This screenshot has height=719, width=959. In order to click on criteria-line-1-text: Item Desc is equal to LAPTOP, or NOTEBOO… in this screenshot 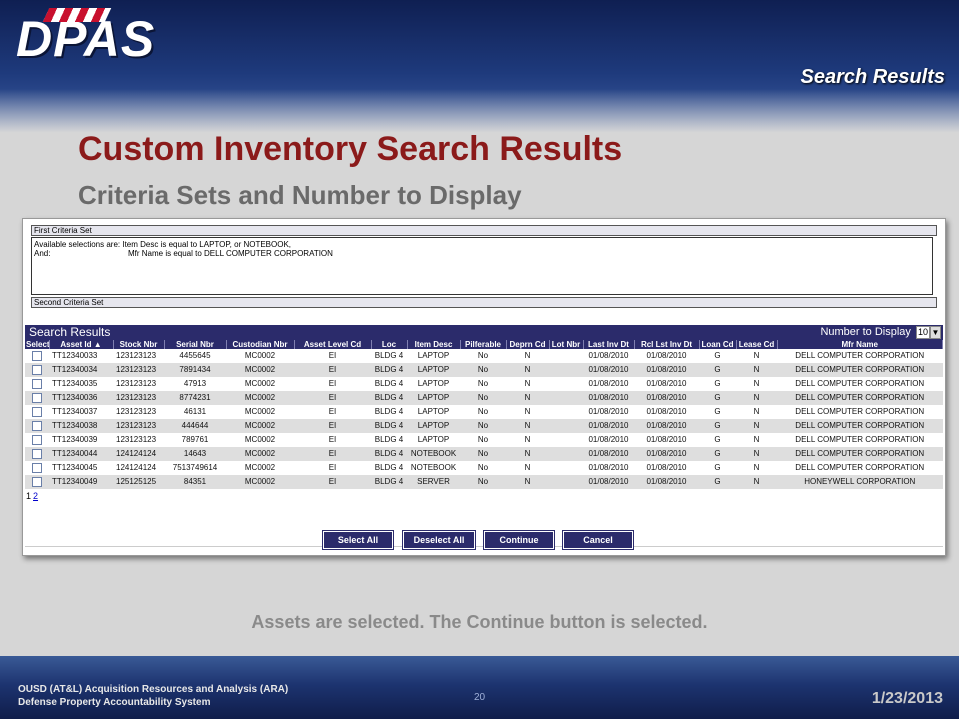, I will do `click(207, 244)`.